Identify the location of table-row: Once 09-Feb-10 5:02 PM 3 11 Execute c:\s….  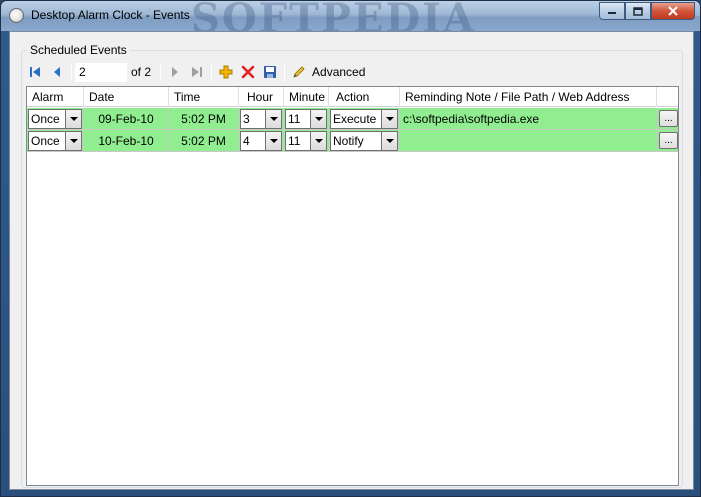
(352, 119).